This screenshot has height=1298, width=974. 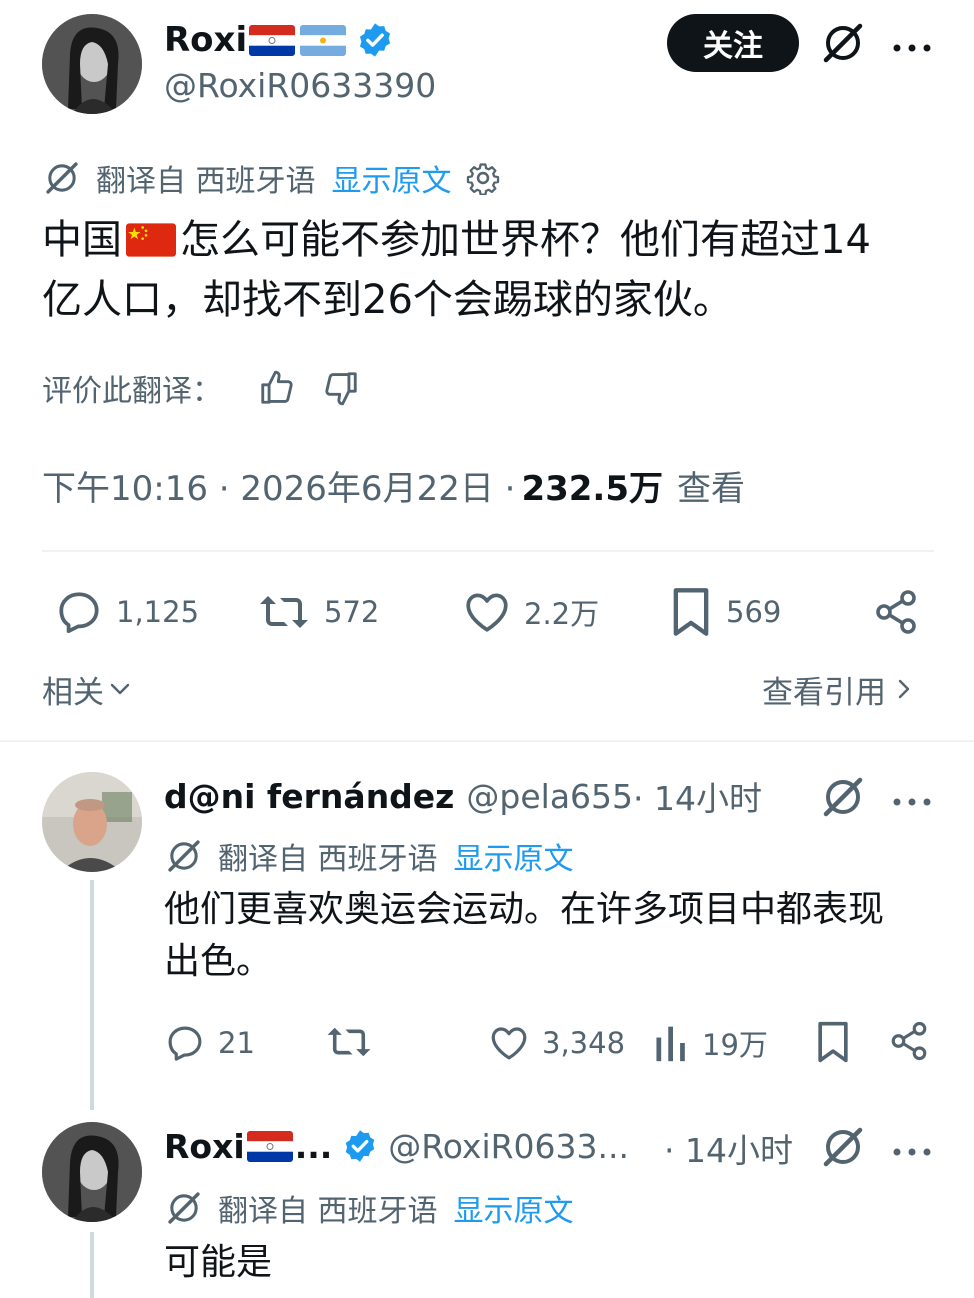 I want to click on view-quotes-link: 查看引用, so click(x=839, y=689).